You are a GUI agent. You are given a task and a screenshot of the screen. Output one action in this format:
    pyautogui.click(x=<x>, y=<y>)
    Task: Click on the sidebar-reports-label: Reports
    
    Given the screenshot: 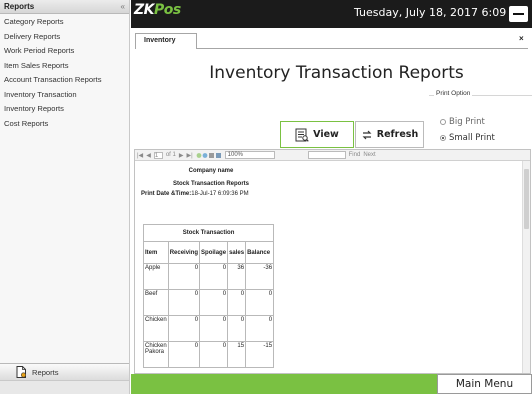 What is the action you would take?
    pyautogui.click(x=45, y=372)
    